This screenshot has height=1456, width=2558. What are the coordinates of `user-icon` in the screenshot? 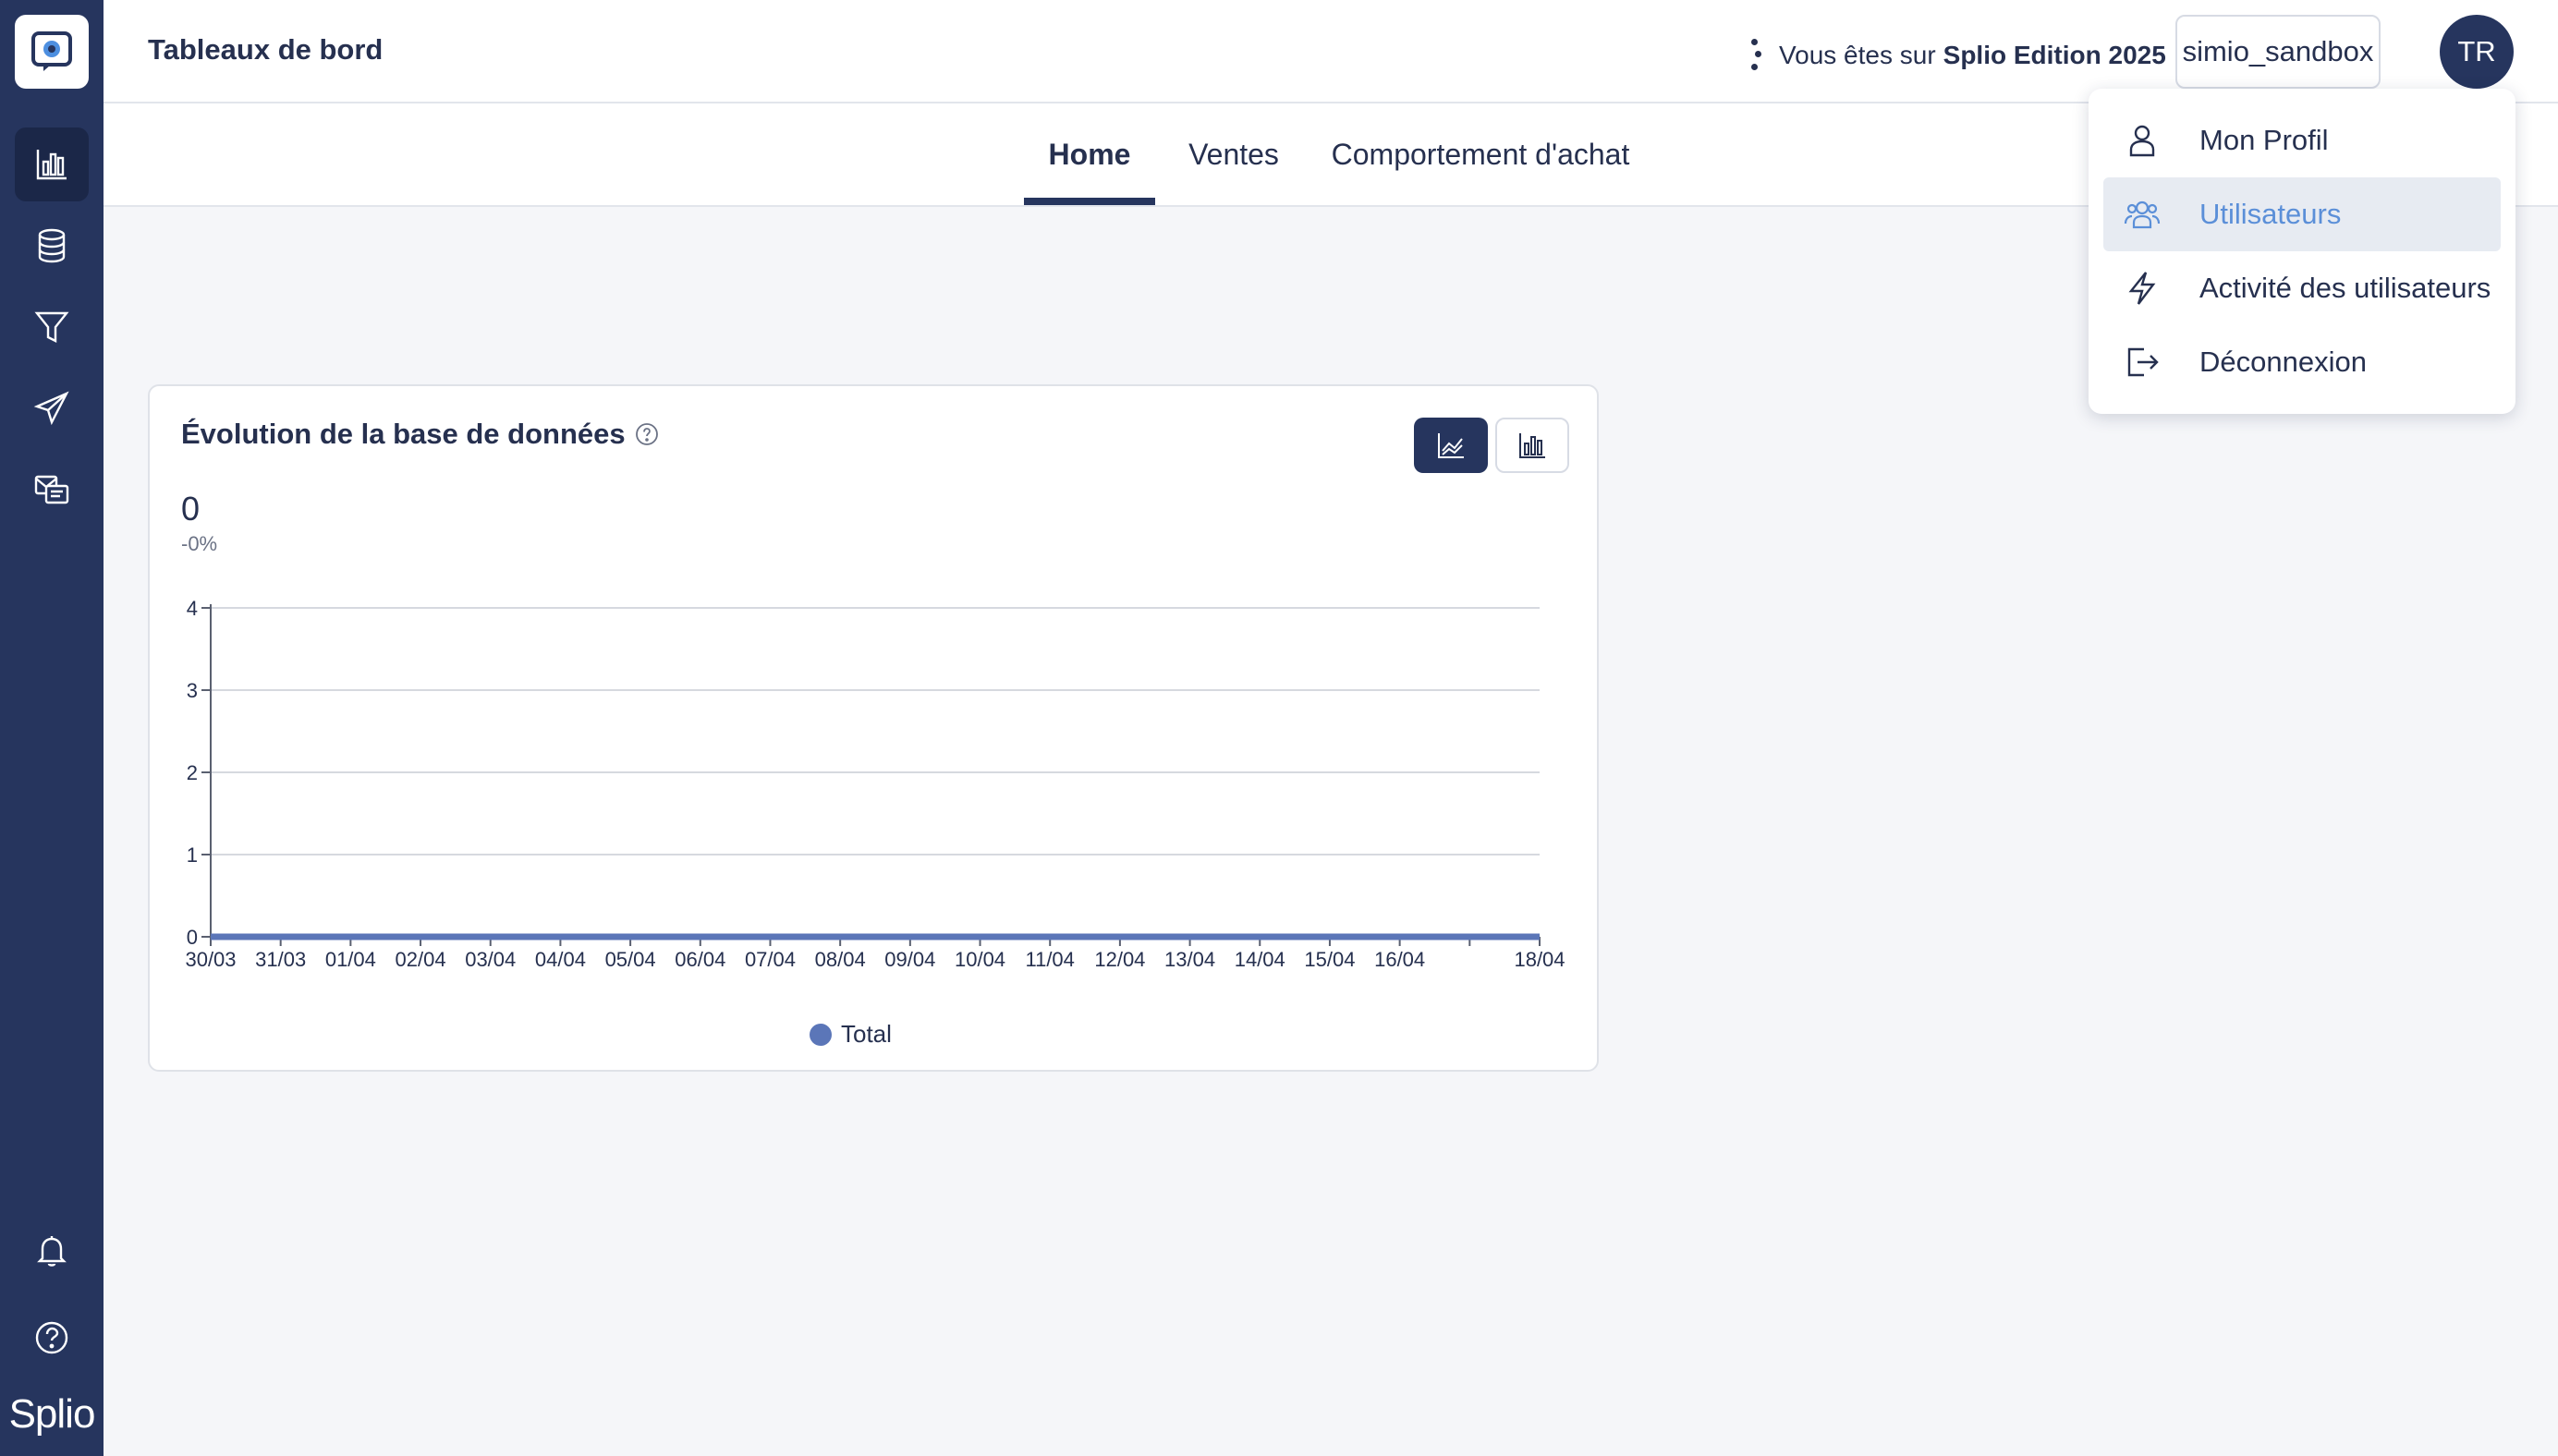 It's located at (2142, 140).